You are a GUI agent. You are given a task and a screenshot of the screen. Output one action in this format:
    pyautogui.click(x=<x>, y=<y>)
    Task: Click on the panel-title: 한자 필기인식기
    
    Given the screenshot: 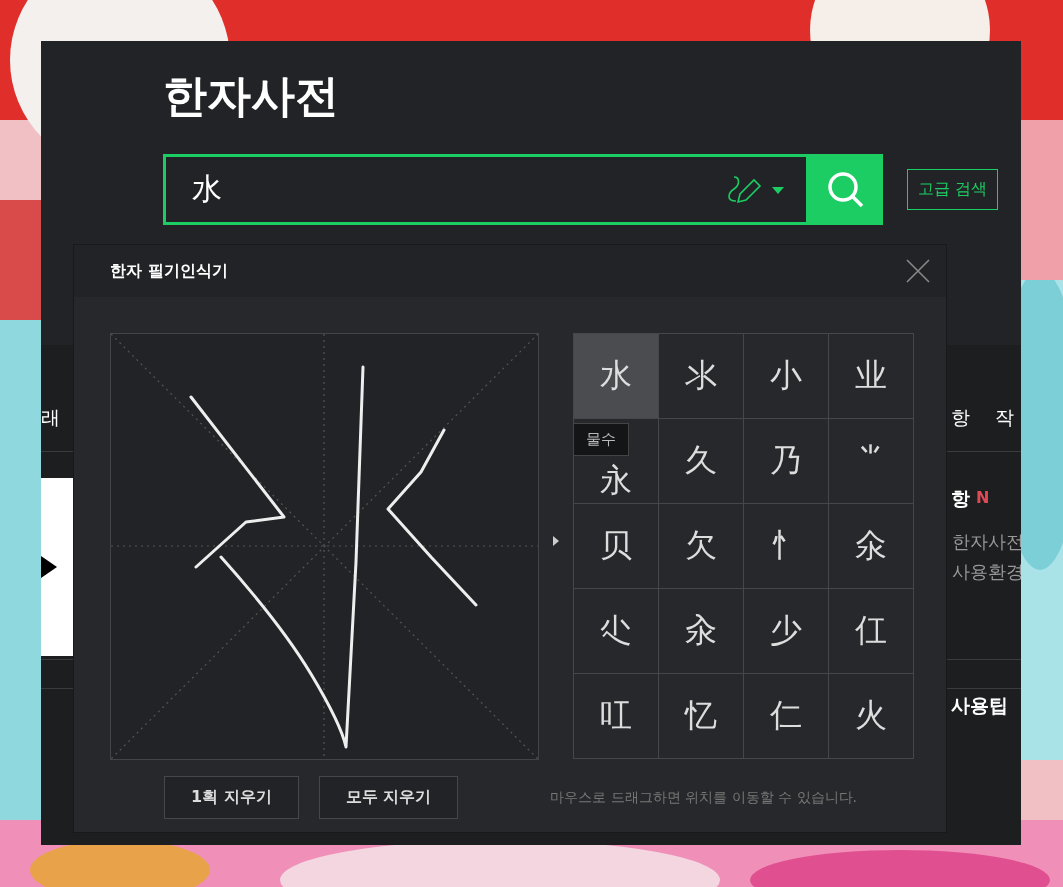 What is the action you would take?
    pyautogui.click(x=169, y=271)
    